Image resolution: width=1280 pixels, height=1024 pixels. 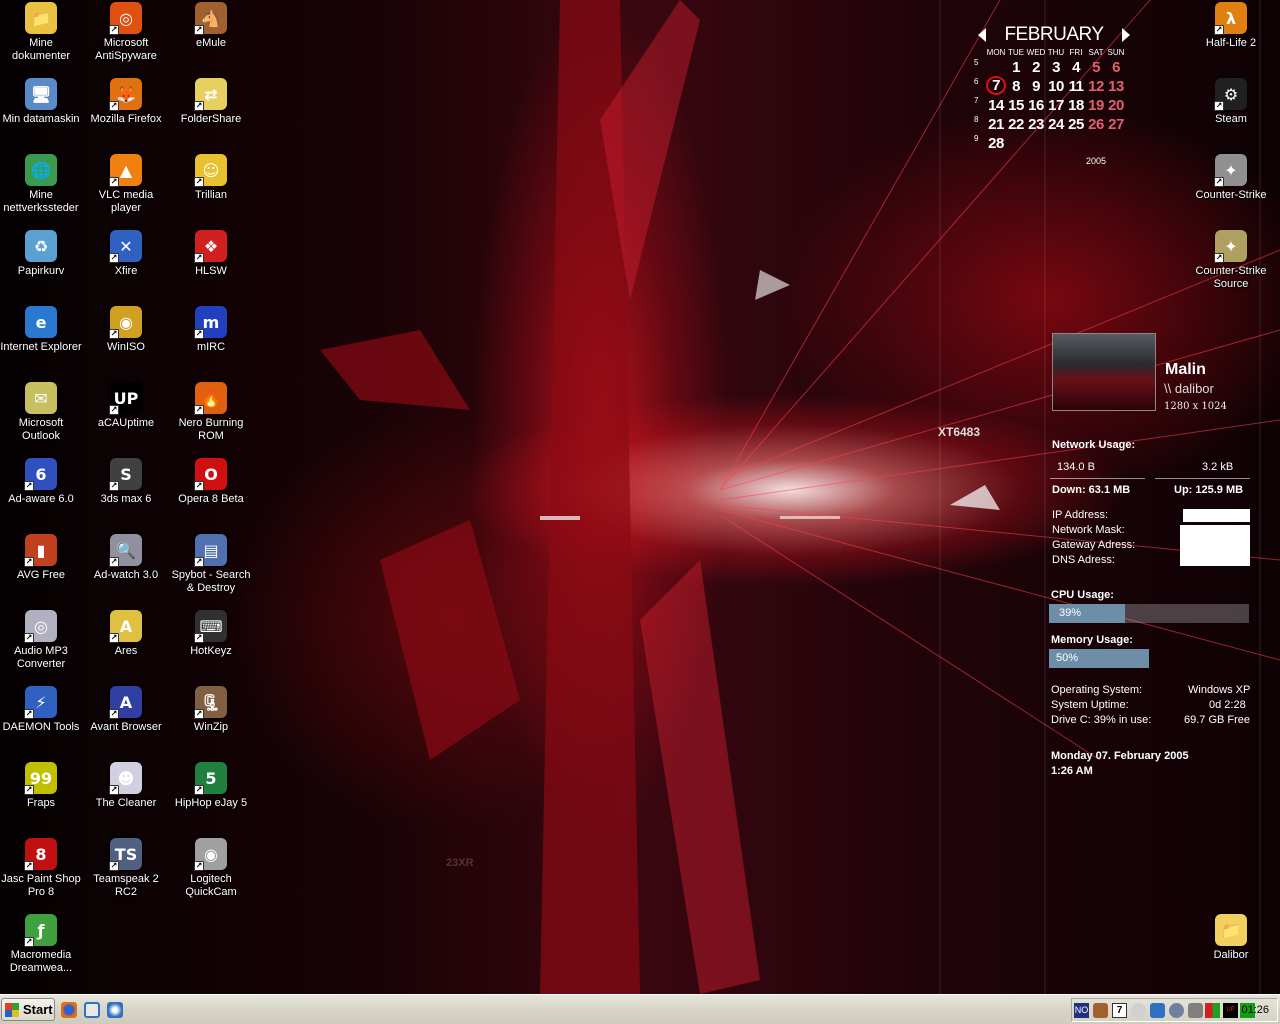 What do you see at coordinates (126, 406) in the screenshot?
I see `desktop-icon-acauptime: UP ↗ aCAUptime` at bounding box center [126, 406].